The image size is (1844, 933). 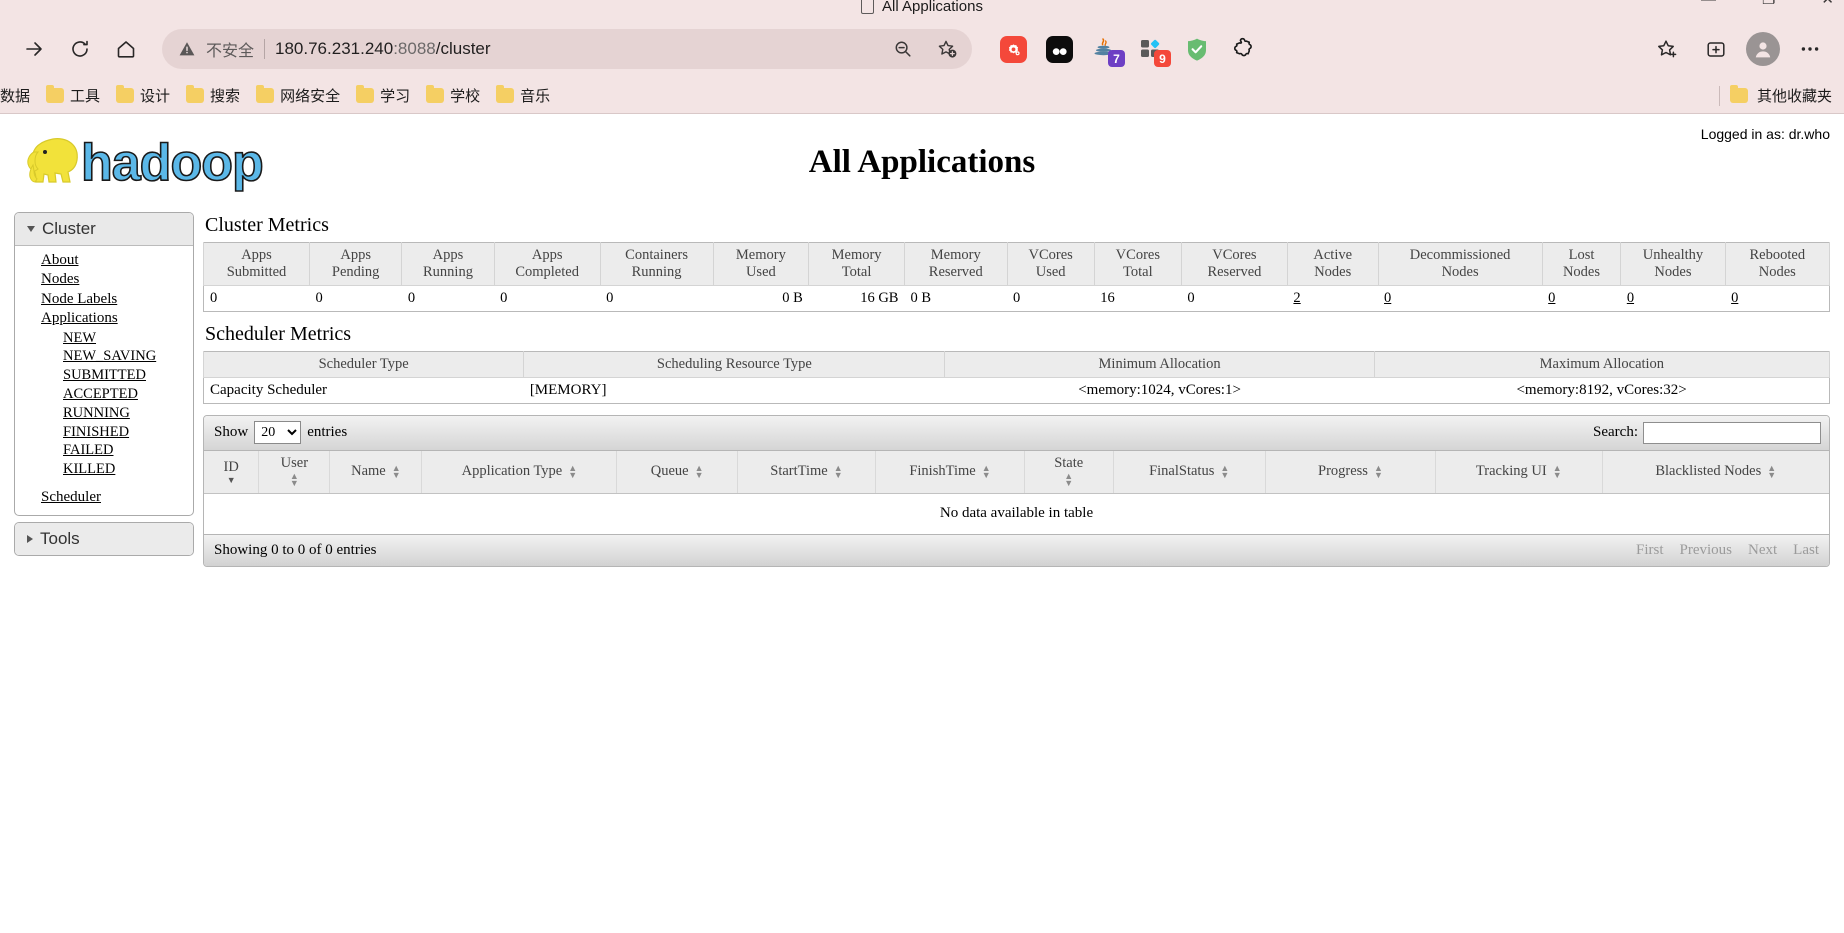 I want to click on zoom-out-icon, so click(x=903, y=49).